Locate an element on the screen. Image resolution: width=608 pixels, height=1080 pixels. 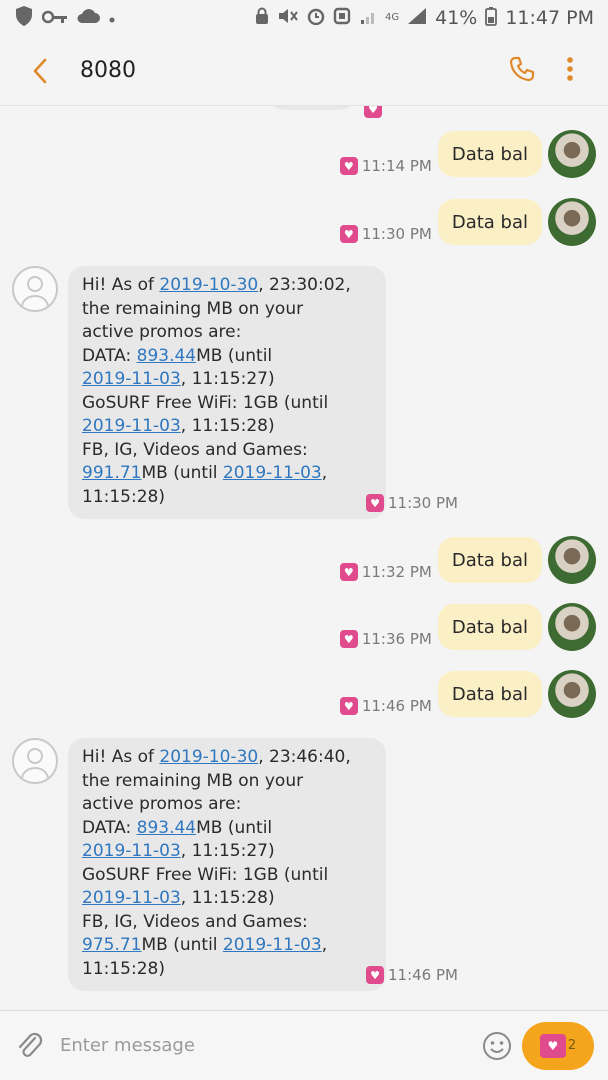
sent-message: ♥ 11:46 PM Data bal is located at coordinates (467, 694).